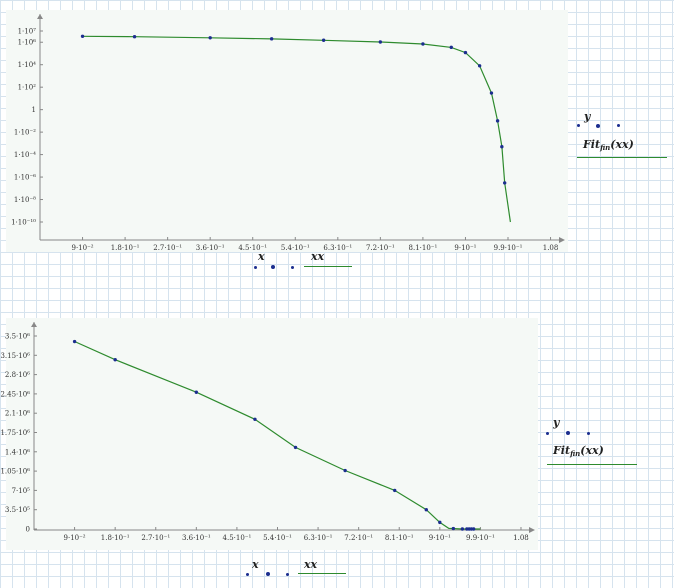 The width and height of the screenshot is (674, 588). What do you see at coordinates (196, 538) in the screenshot?
I see `plot2-x-tick-label: 3.6·10⁻¹` at bounding box center [196, 538].